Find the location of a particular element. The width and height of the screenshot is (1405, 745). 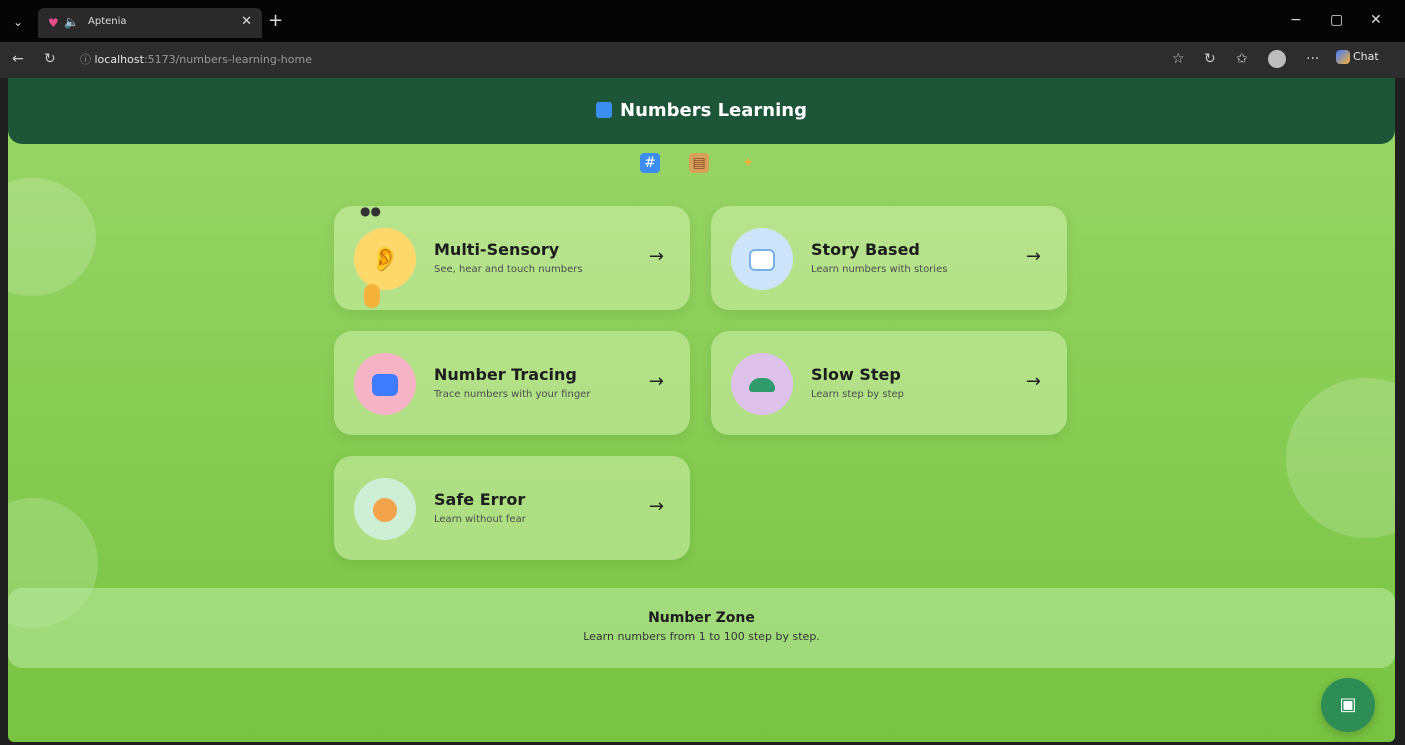

favorites-icon: ✩ is located at coordinates (1242, 59).